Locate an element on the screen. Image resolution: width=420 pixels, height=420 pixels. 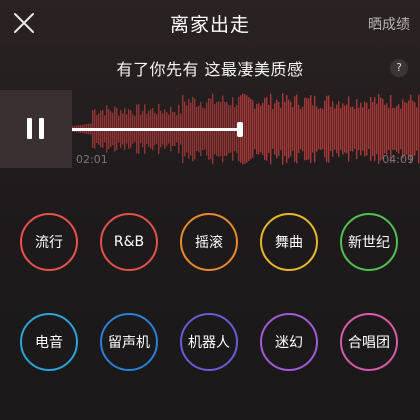
pause-button is located at coordinates (36, 129).